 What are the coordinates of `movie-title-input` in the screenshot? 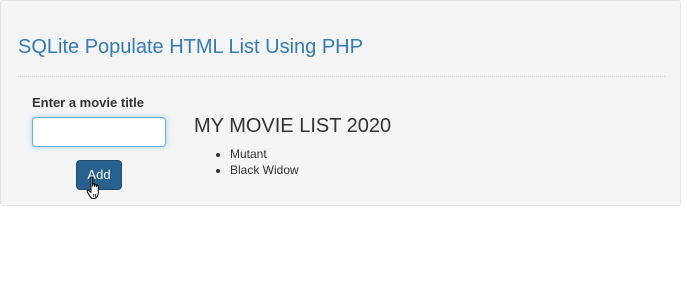 It's located at (99, 132).